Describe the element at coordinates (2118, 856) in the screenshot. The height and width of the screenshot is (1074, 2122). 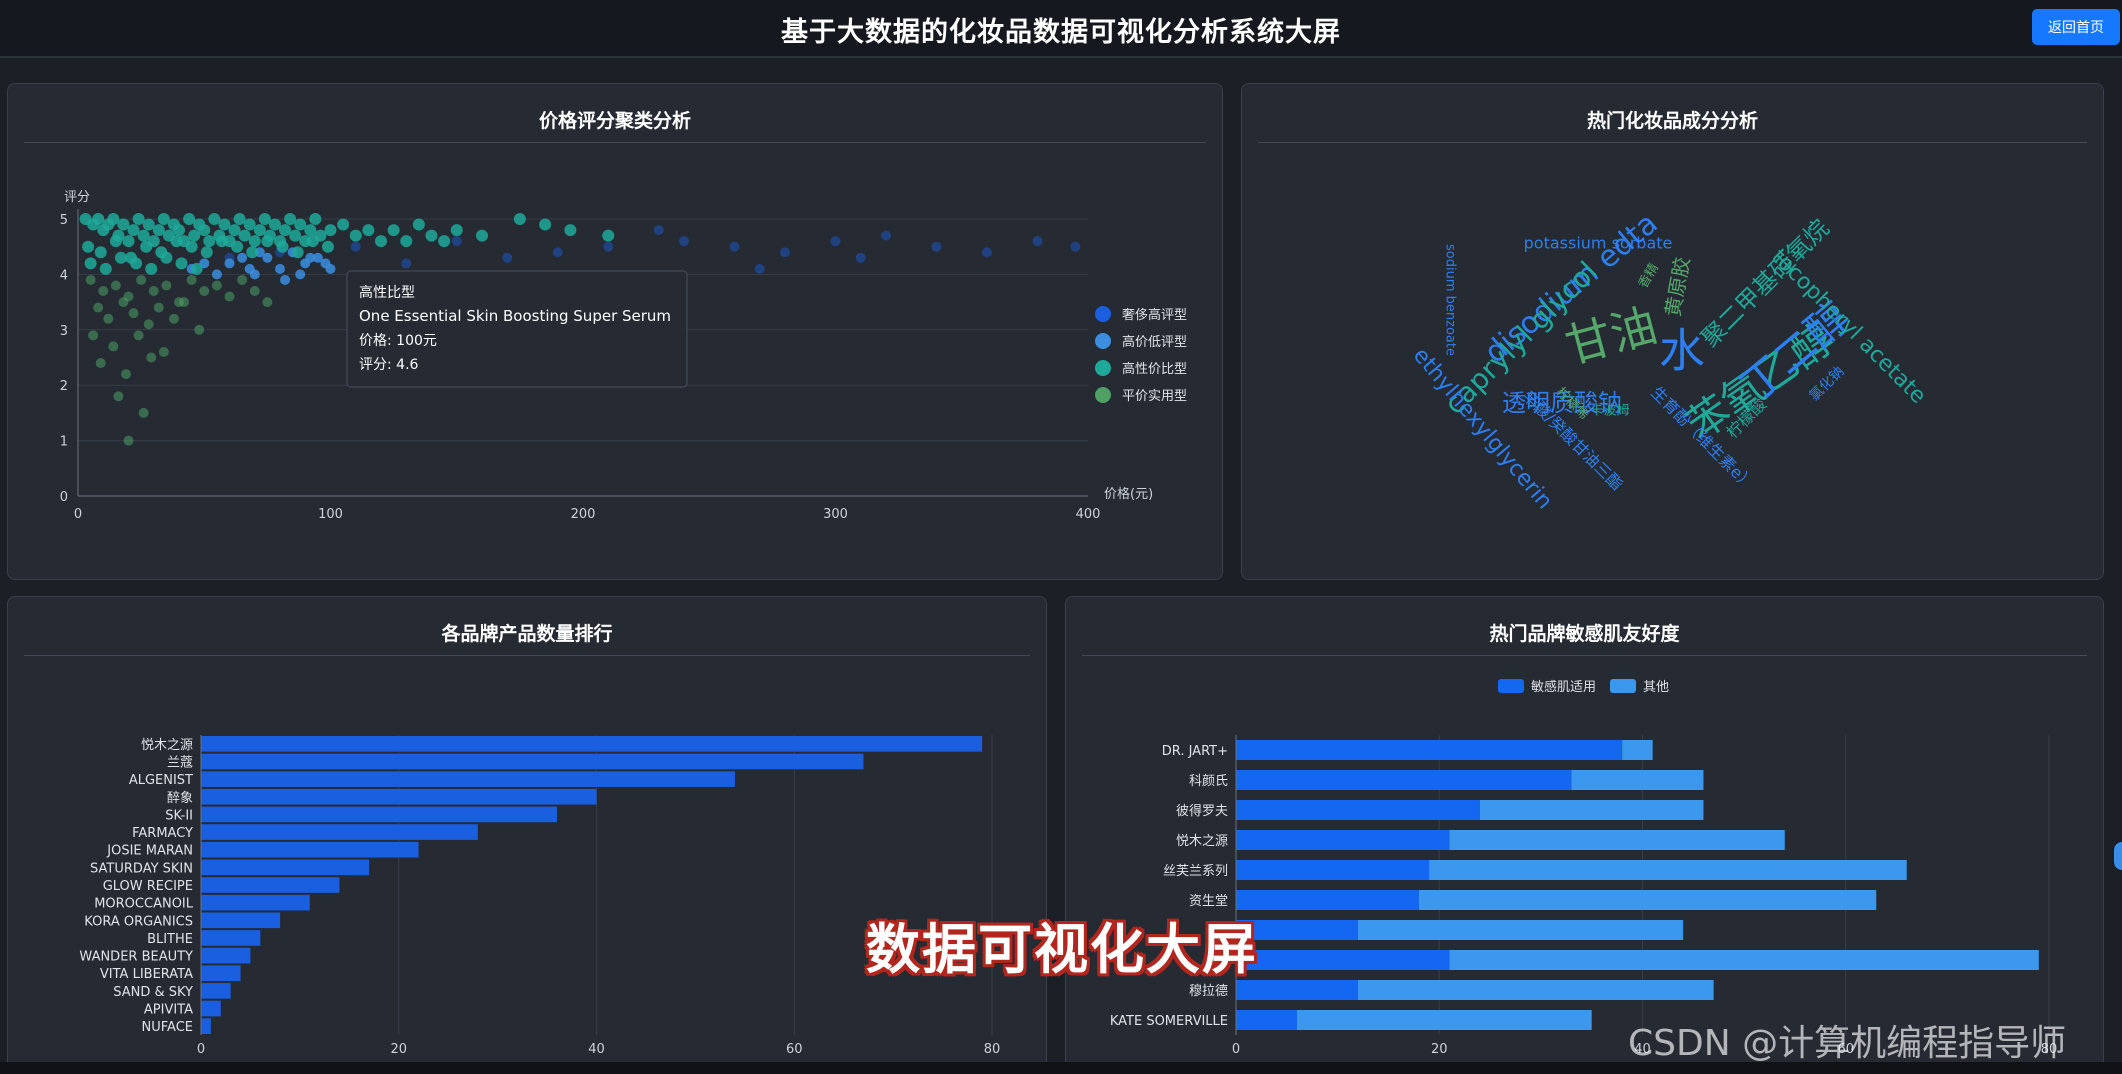
I see `scroll-handle` at that location.